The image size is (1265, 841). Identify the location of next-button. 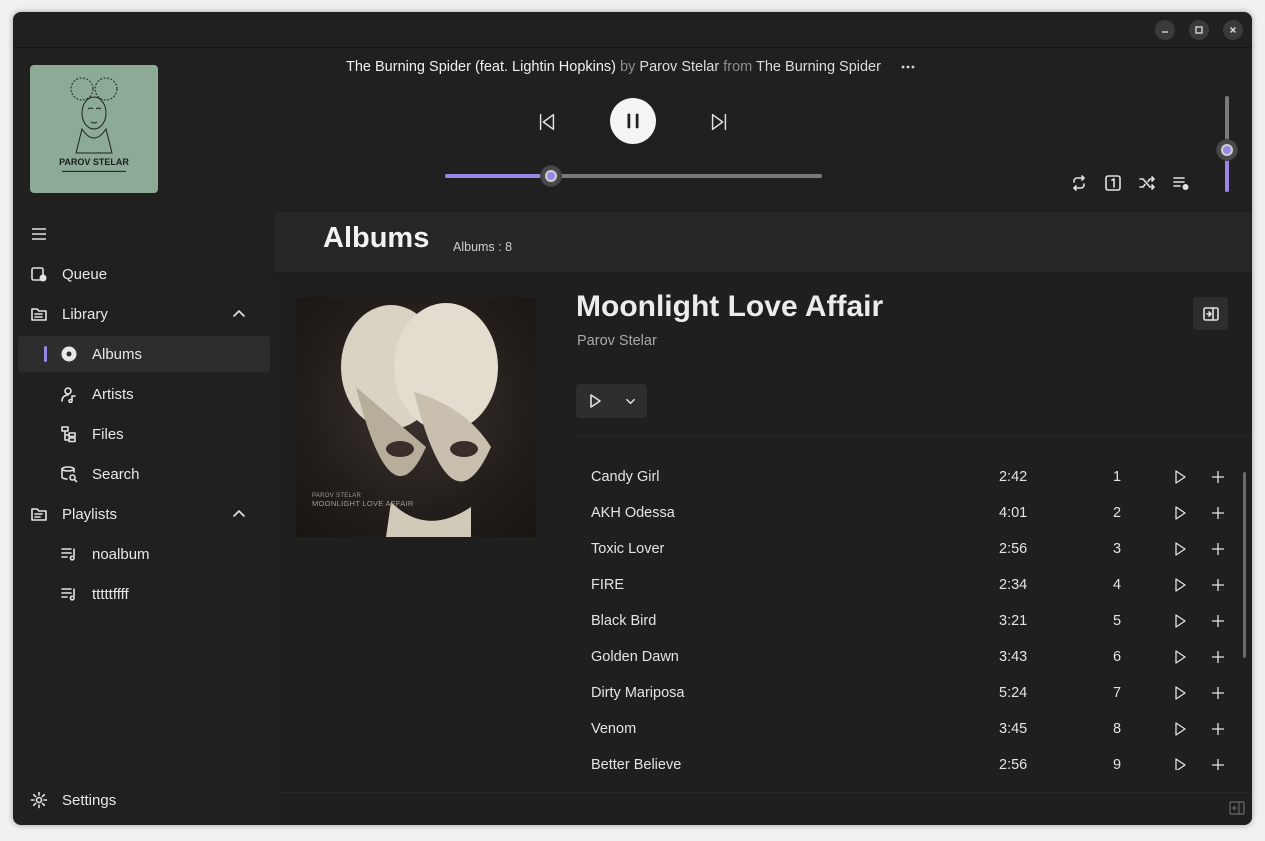
(719, 122).